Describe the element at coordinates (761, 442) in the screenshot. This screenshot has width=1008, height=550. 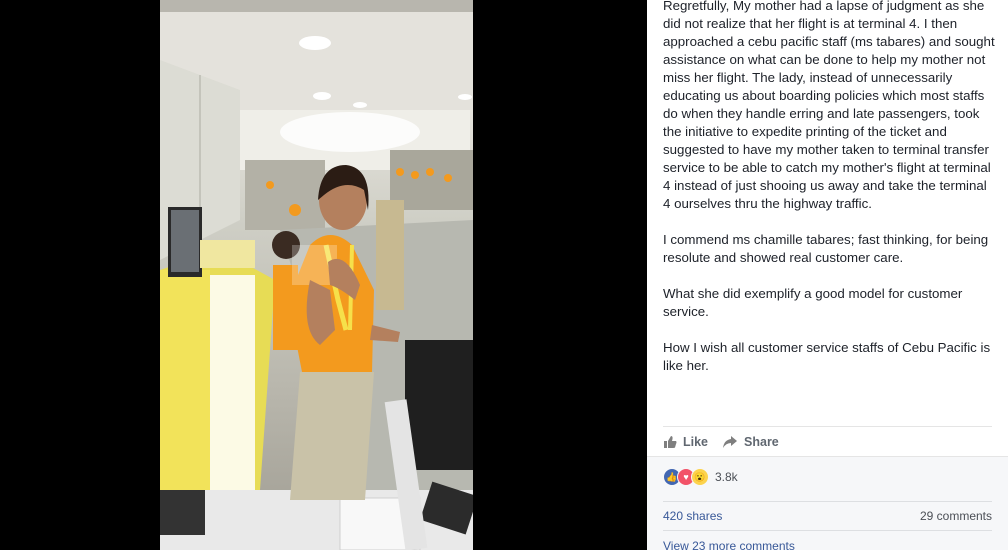
I see `share-label: Share` at that location.